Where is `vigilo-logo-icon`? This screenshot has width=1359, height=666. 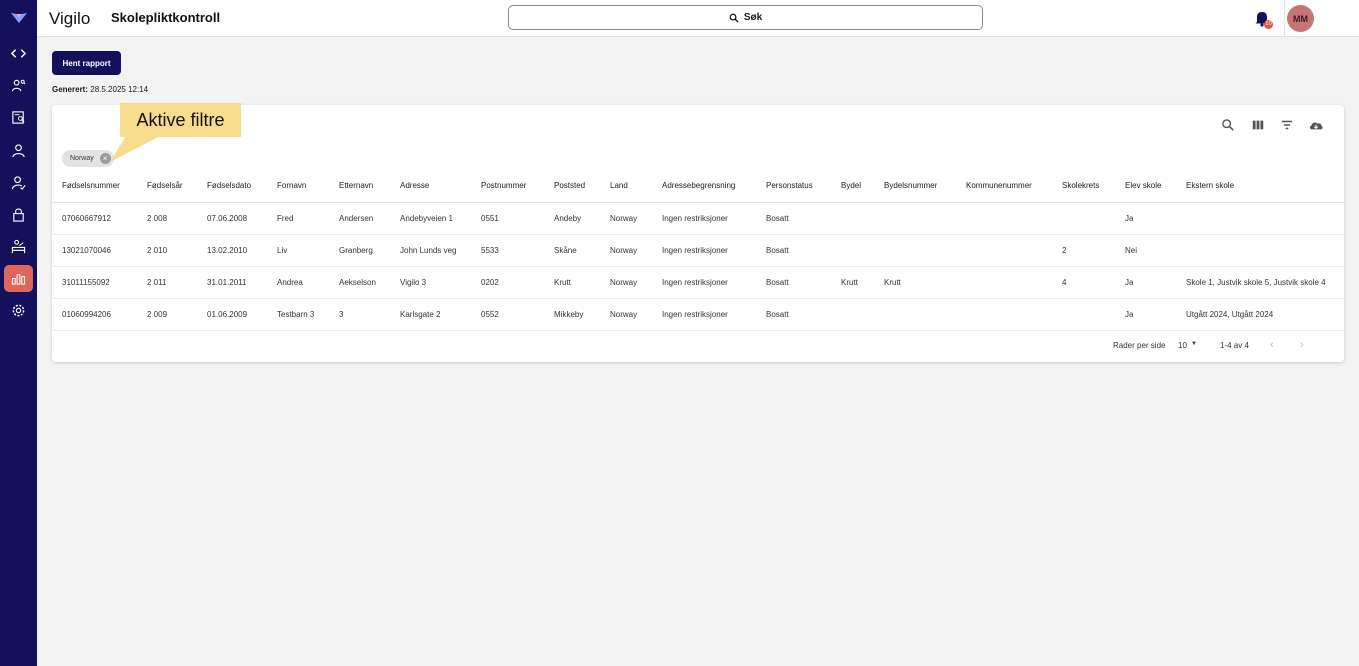
vigilo-logo-icon is located at coordinates (19, 18).